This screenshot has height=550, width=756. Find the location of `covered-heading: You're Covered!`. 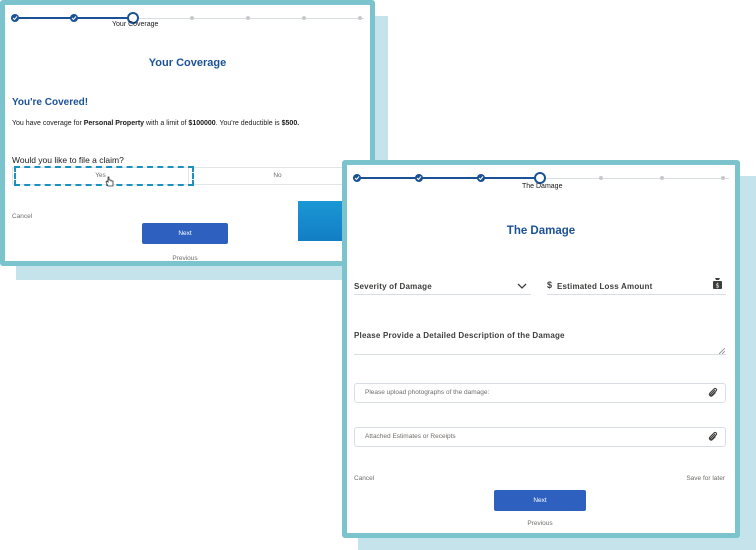

covered-heading: You're Covered! is located at coordinates (50, 102).